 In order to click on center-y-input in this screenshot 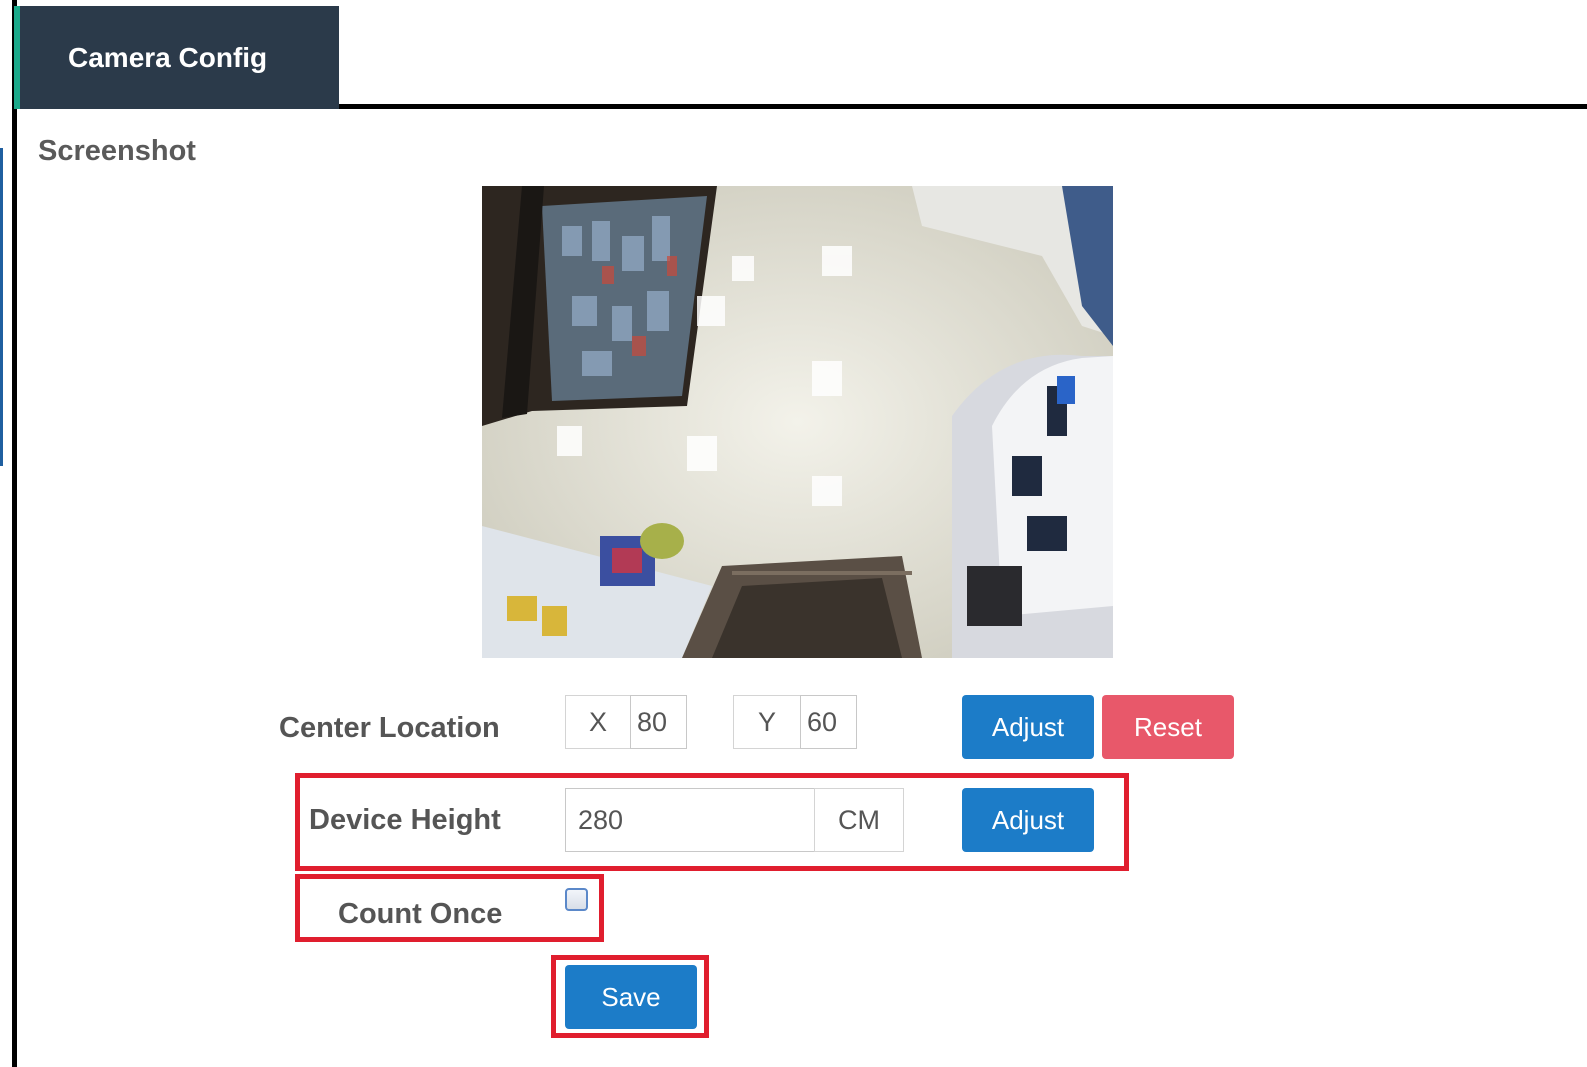, I will do `click(828, 722)`.